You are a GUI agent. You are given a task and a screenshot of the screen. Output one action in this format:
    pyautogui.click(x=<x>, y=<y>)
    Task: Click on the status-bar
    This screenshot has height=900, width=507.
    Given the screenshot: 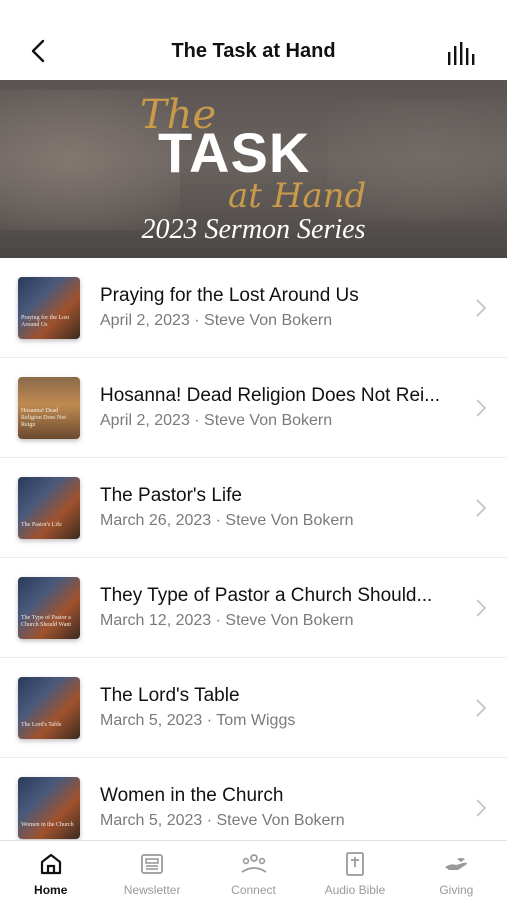 What is the action you would take?
    pyautogui.click(x=253, y=11)
    